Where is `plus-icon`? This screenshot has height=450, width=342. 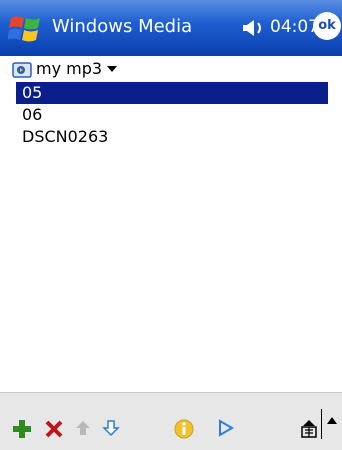 plus-icon is located at coordinates (22, 429).